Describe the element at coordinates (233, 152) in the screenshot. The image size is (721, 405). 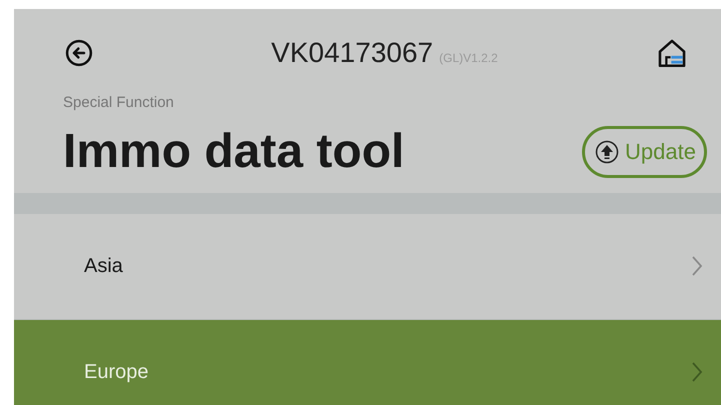
I see `page-title: Immo data tool` at that location.